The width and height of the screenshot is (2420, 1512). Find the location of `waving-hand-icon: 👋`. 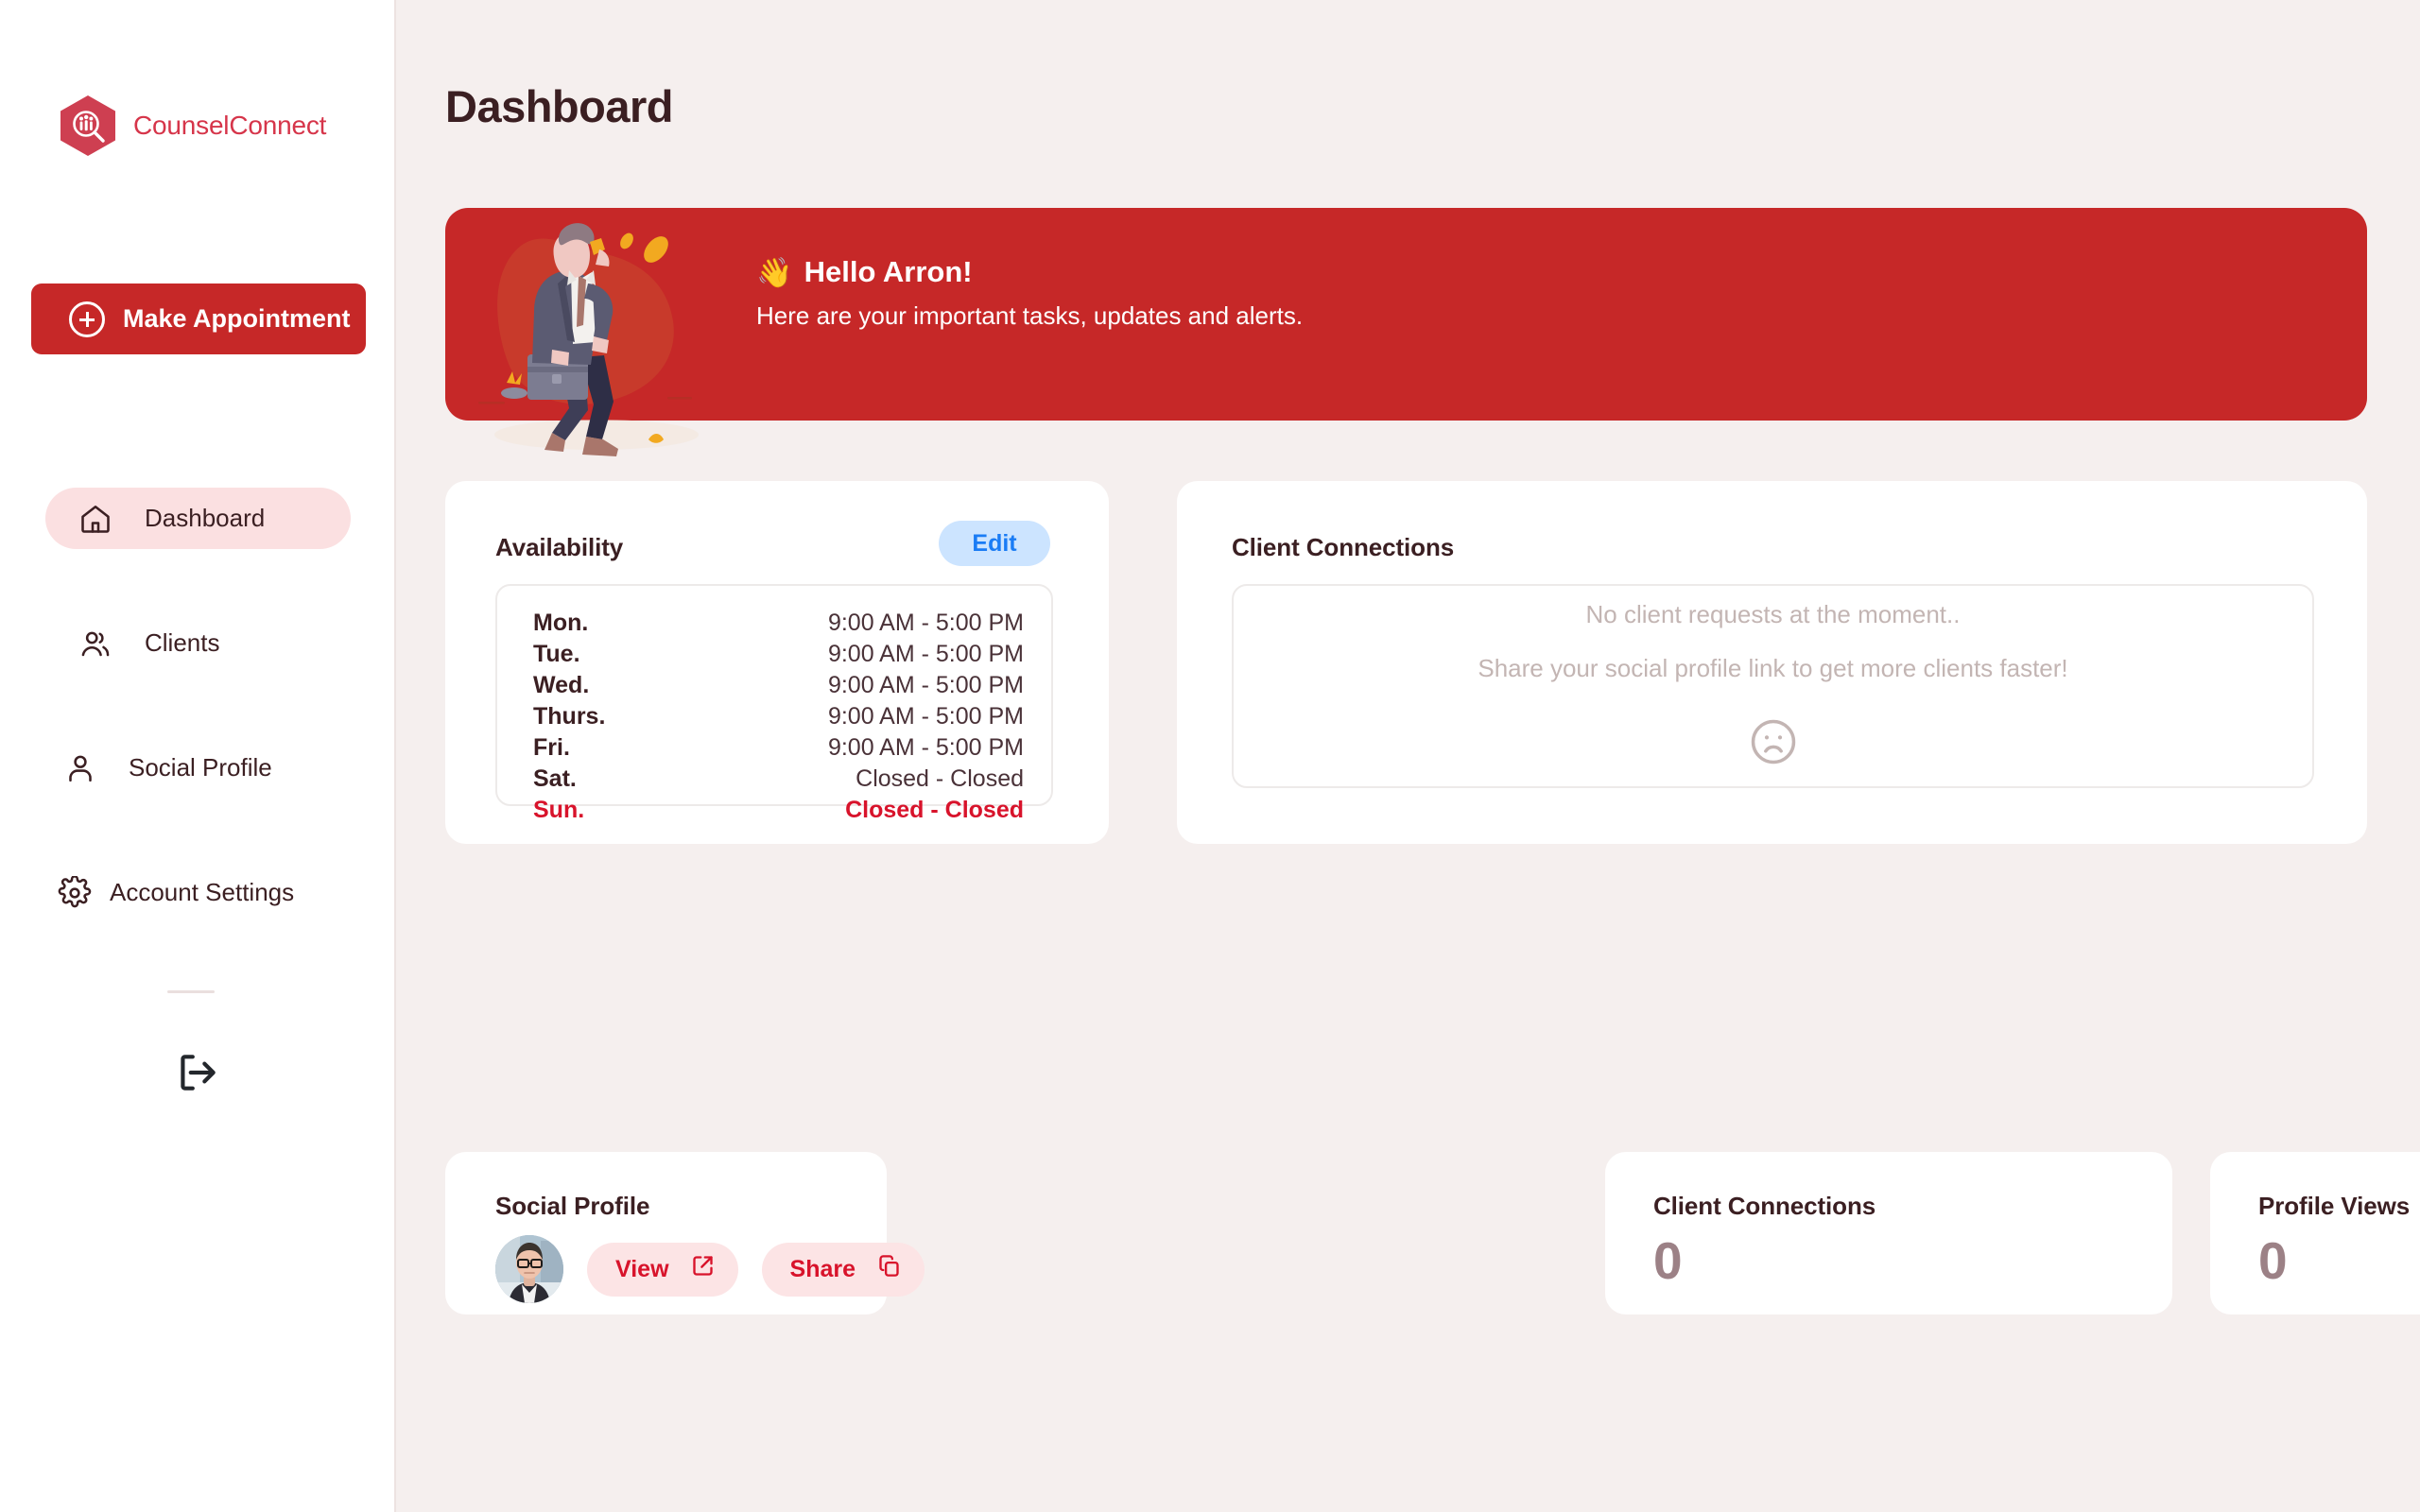

waving-hand-icon: 👋 is located at coordinates (774, 272).